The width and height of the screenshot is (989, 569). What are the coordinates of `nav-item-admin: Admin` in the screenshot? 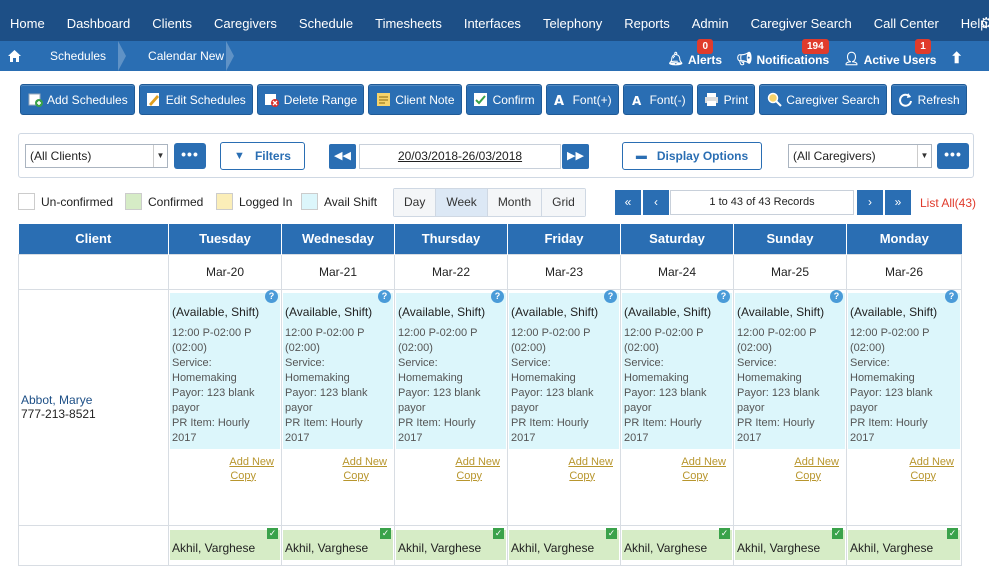 It's located at (710, 20).